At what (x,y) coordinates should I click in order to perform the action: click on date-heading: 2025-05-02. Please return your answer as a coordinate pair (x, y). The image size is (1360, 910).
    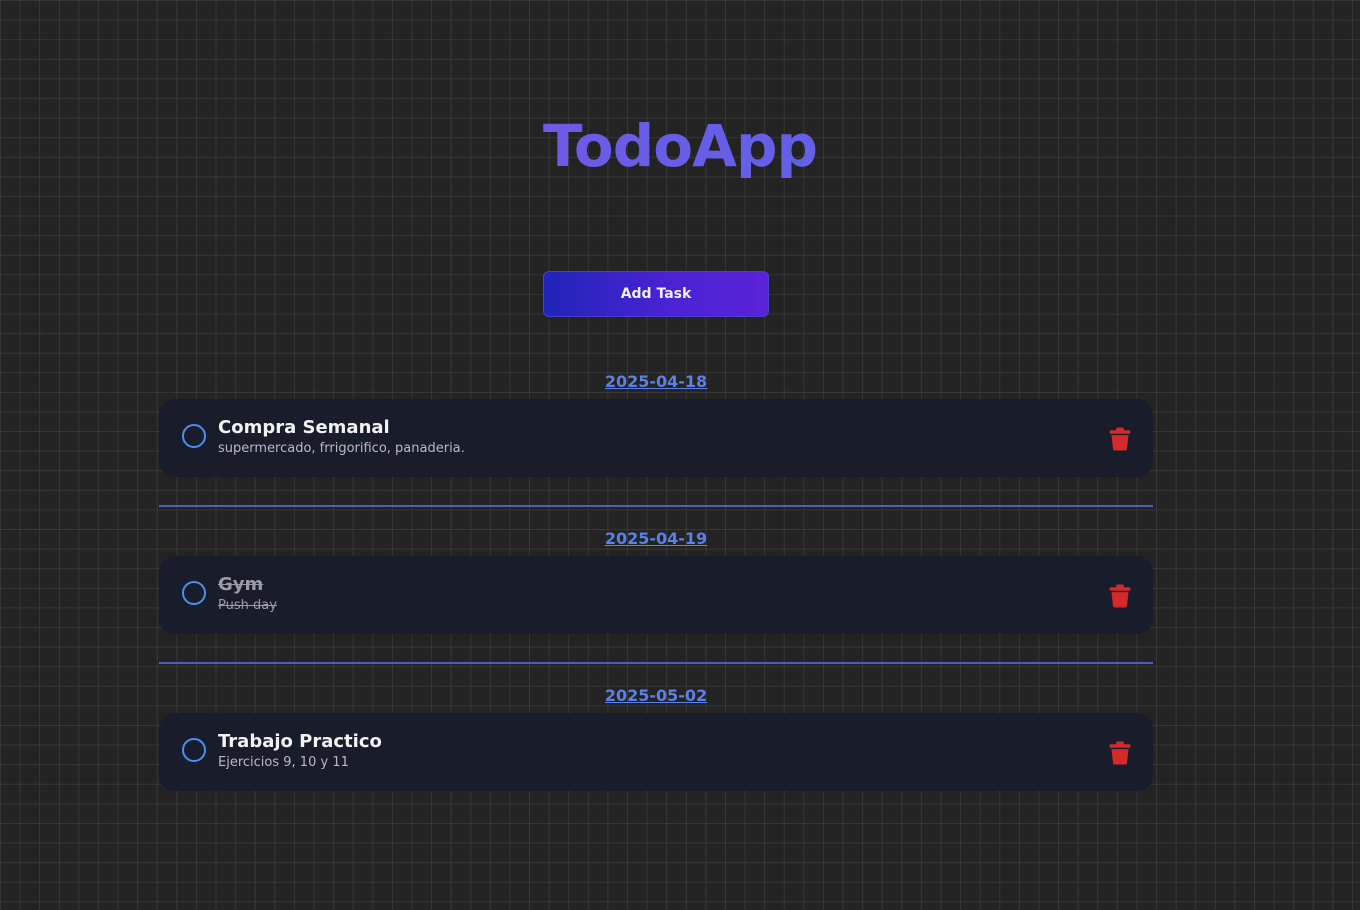
    Looking at the image, I should click on (656, 696).